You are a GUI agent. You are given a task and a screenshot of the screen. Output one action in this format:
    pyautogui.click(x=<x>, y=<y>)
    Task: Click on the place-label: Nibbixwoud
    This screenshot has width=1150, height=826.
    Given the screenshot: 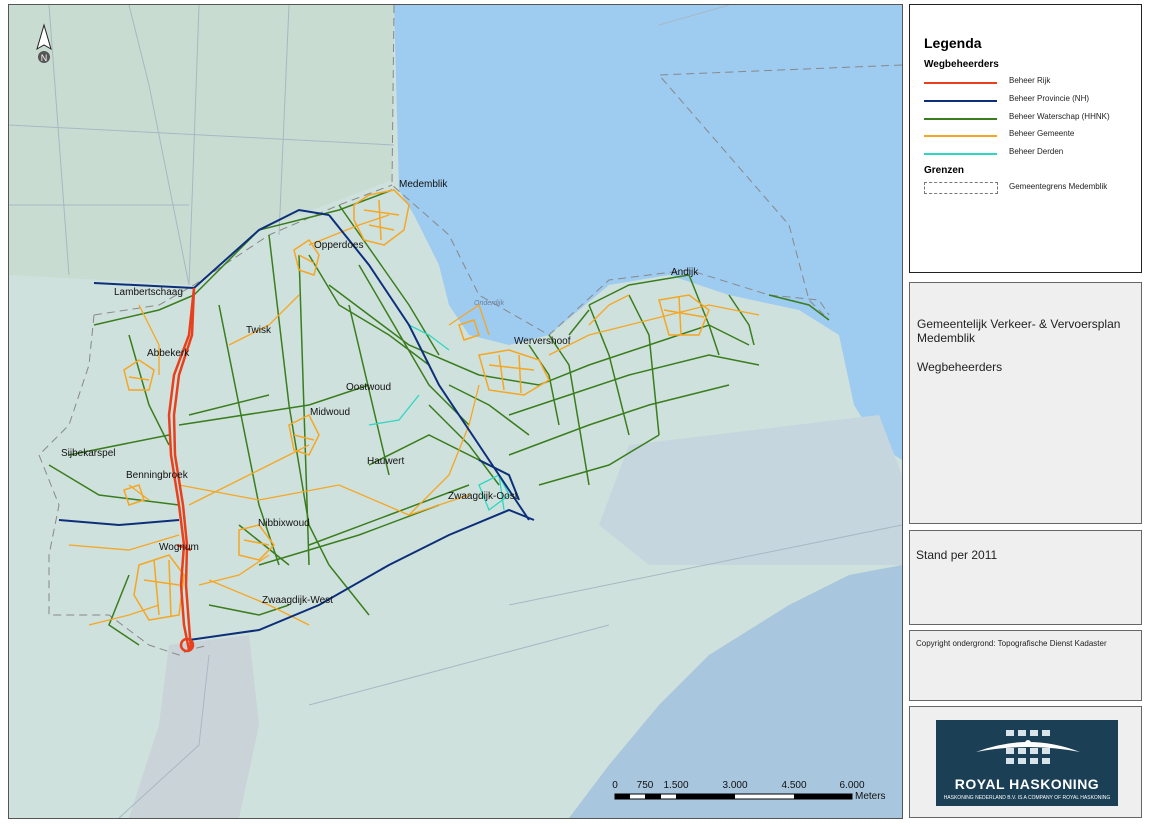 What is the action you would take?
    pyautogui.click(x=284, y=523)
    